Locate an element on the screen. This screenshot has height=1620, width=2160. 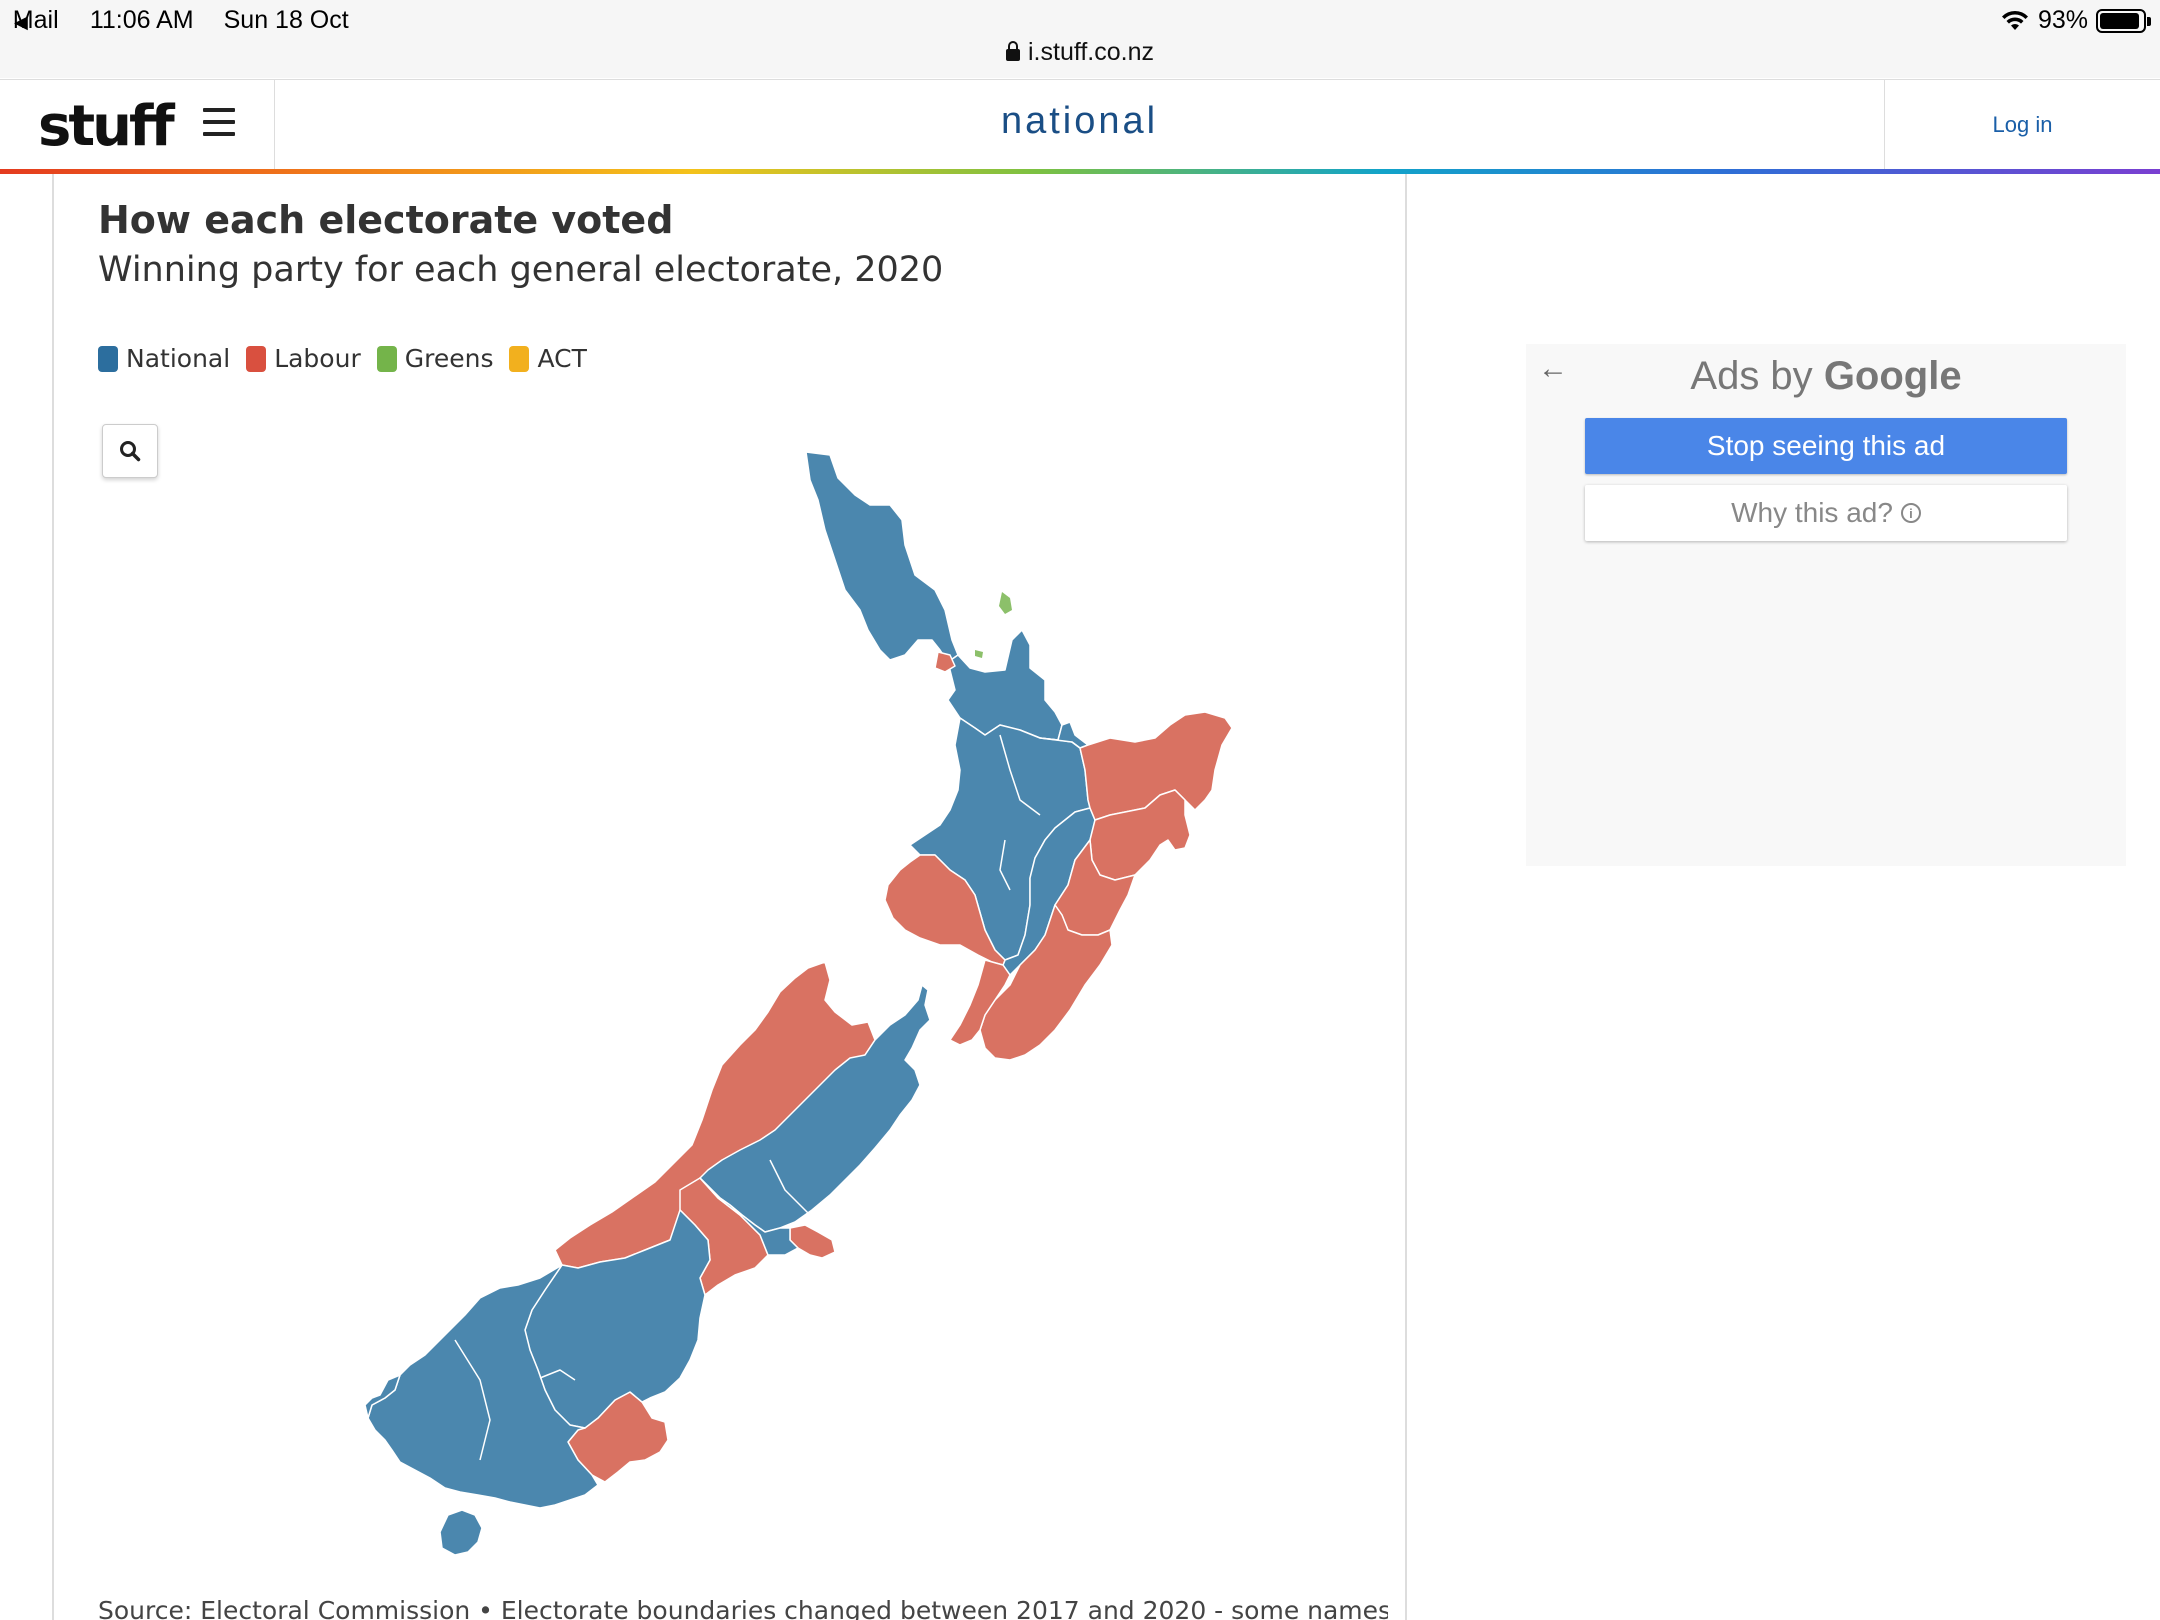
status-date: Sun 18 Oct is located at coordinates (286, 20).